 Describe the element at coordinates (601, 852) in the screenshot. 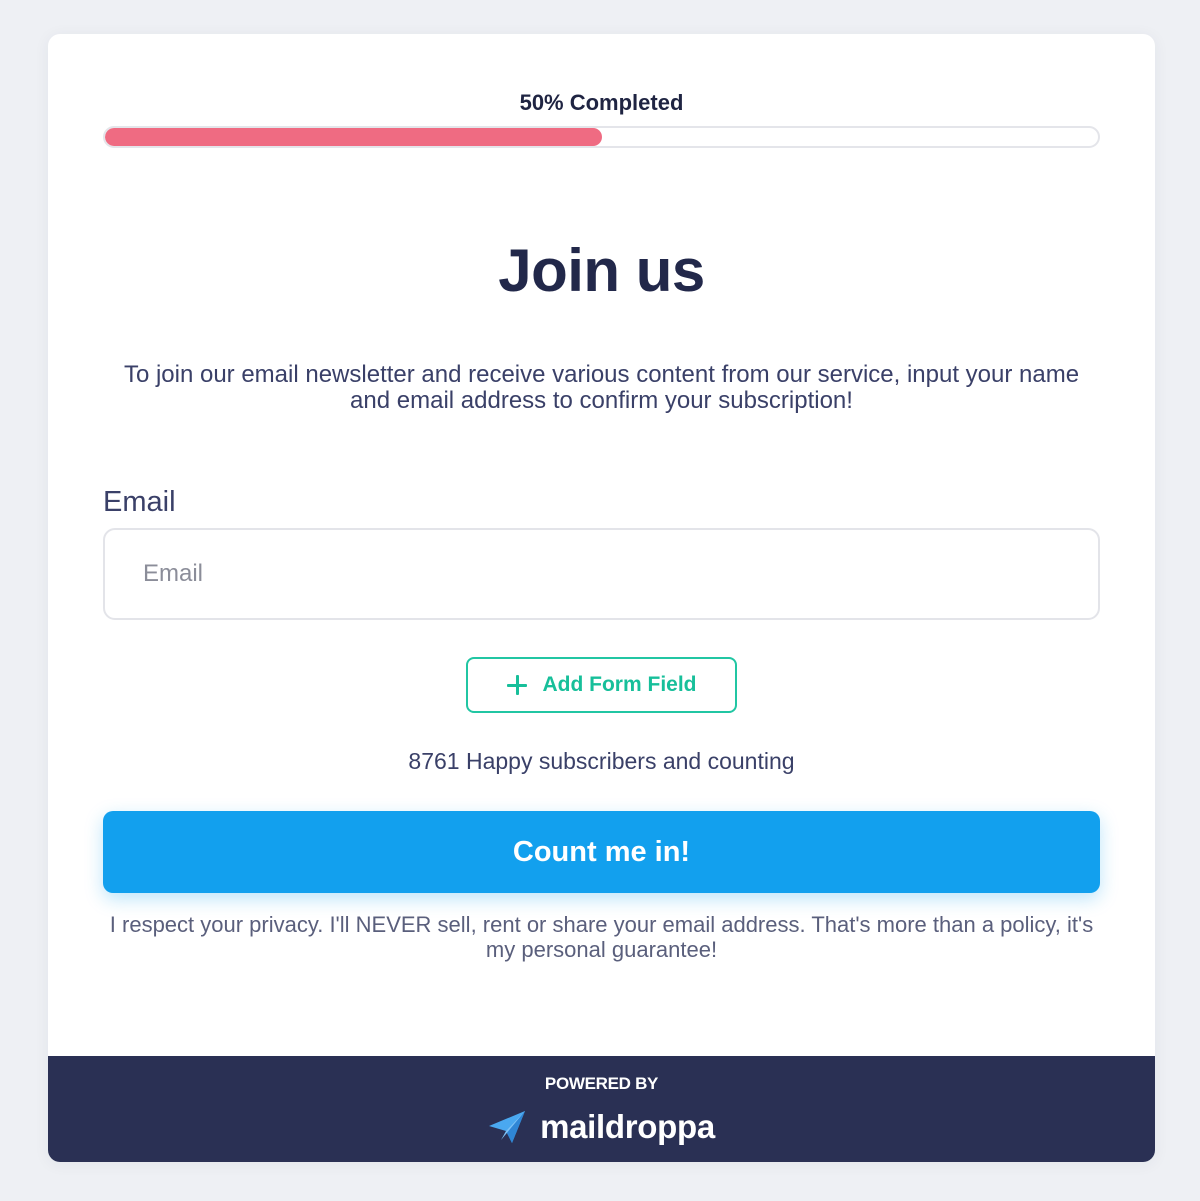

I see `count-me-in-button: Count me in!` at that location.